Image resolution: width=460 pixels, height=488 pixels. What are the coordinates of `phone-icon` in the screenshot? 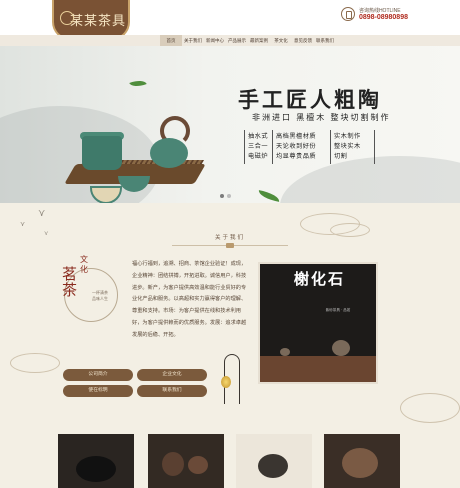 It's located at (347, 14).